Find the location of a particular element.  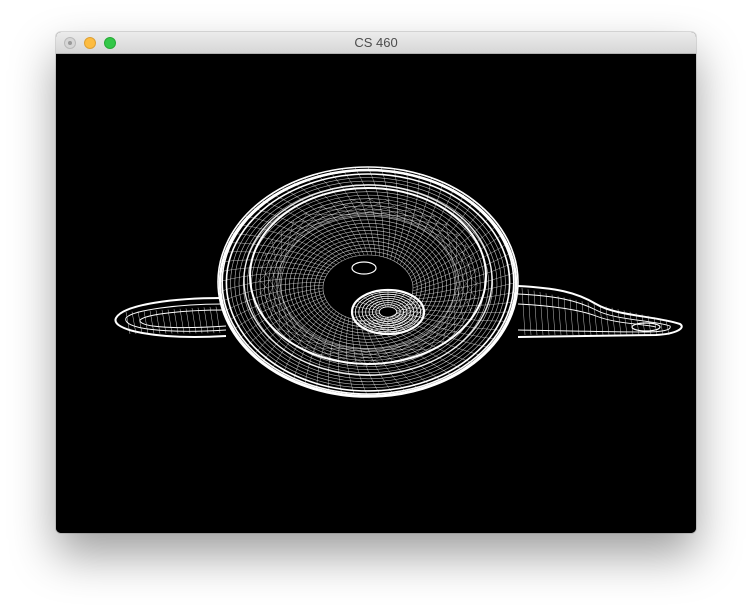

title-bar: CS 460 is located at coordinates (376, 43).